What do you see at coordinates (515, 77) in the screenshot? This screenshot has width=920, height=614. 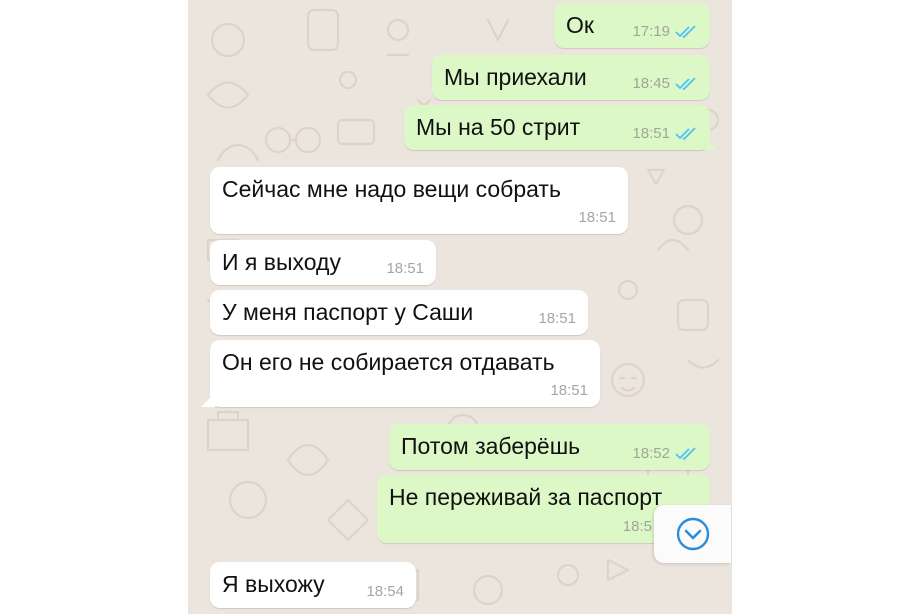 I see `message-text: Мы приехали` at bounding box center [515, 77].